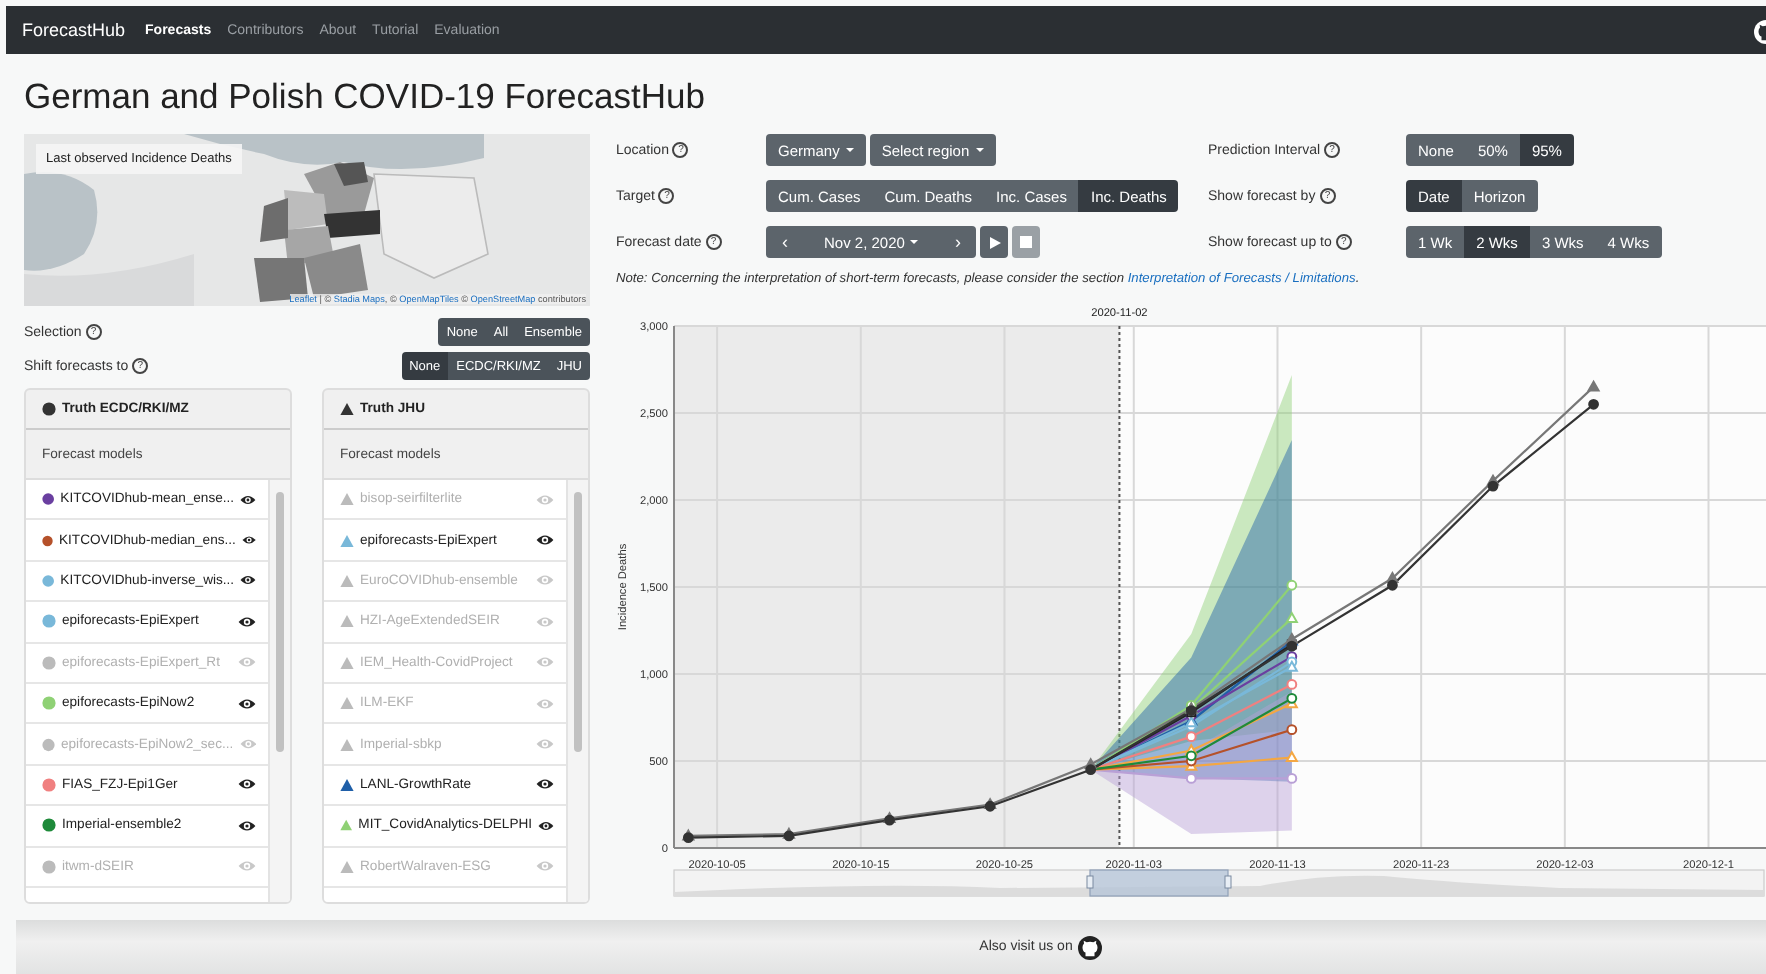  Describe the element at coordinates (365, 96) in the screenshot. I see `page-title: German and Polish COVID-19 ForecastHub` at that location.